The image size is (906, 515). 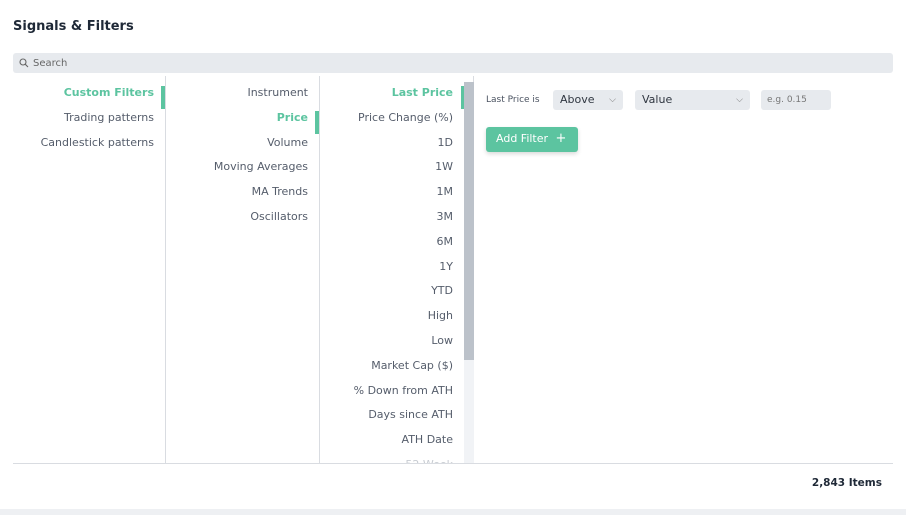 I want to click on list-item: 1M, so click(x=392, y=192).